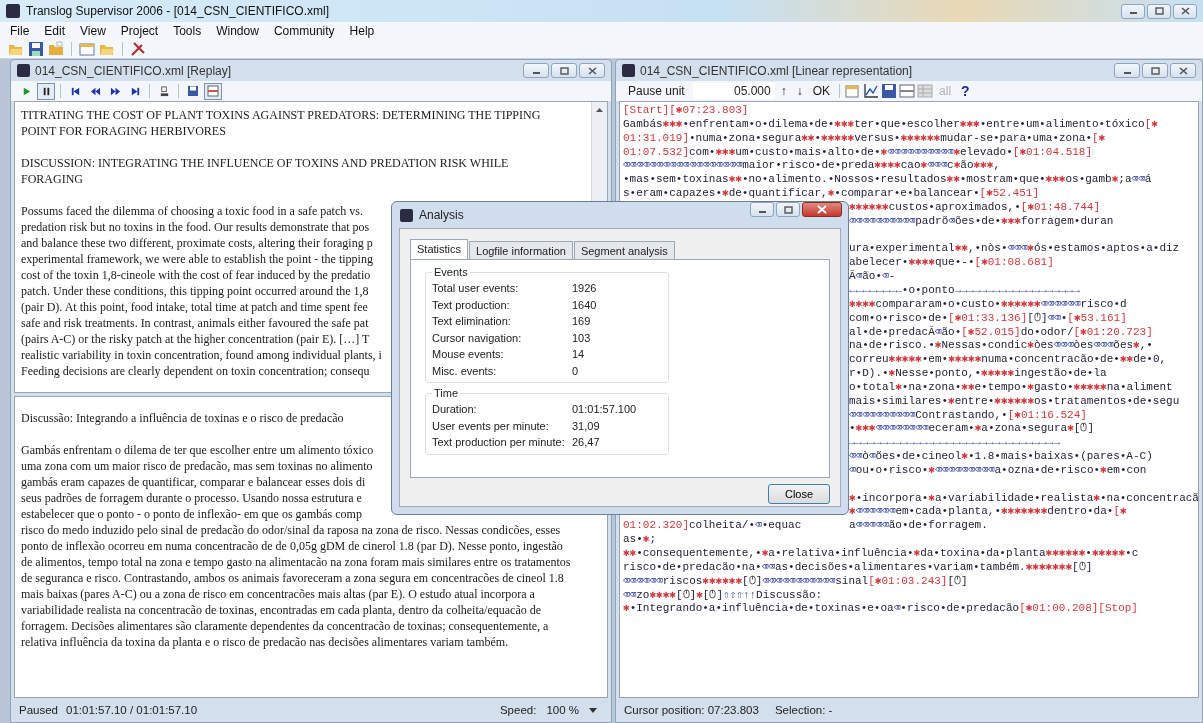 This screenshot has height=723, width=1203. What do you see at coordinates (783, 91) in the screenshot?
I see `toolbar-button: ↑` at bounding box center [783, 91].